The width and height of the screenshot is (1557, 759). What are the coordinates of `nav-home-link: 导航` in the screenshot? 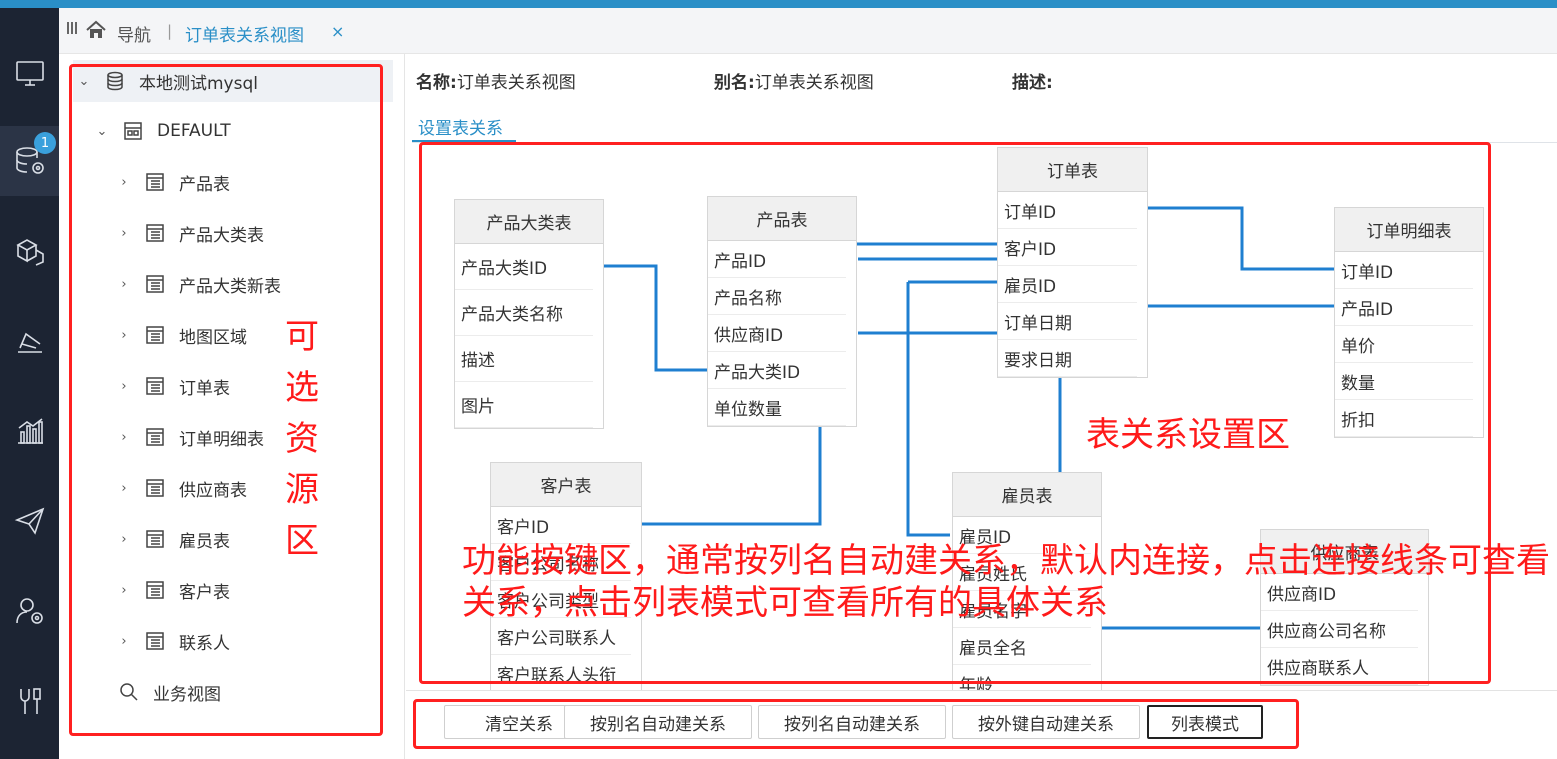 It's located at (134, 33).